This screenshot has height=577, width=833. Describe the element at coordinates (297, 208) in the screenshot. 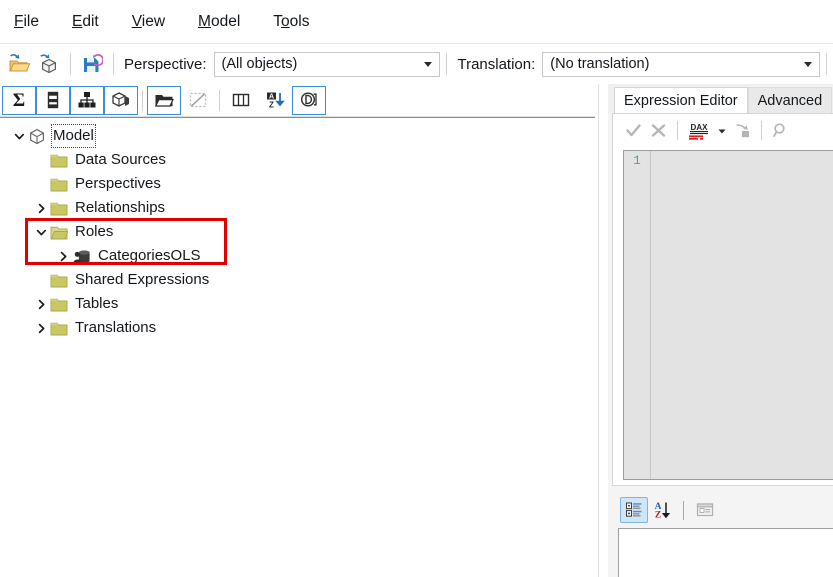

I see `tree-node-relationships: Relationships` at that location.